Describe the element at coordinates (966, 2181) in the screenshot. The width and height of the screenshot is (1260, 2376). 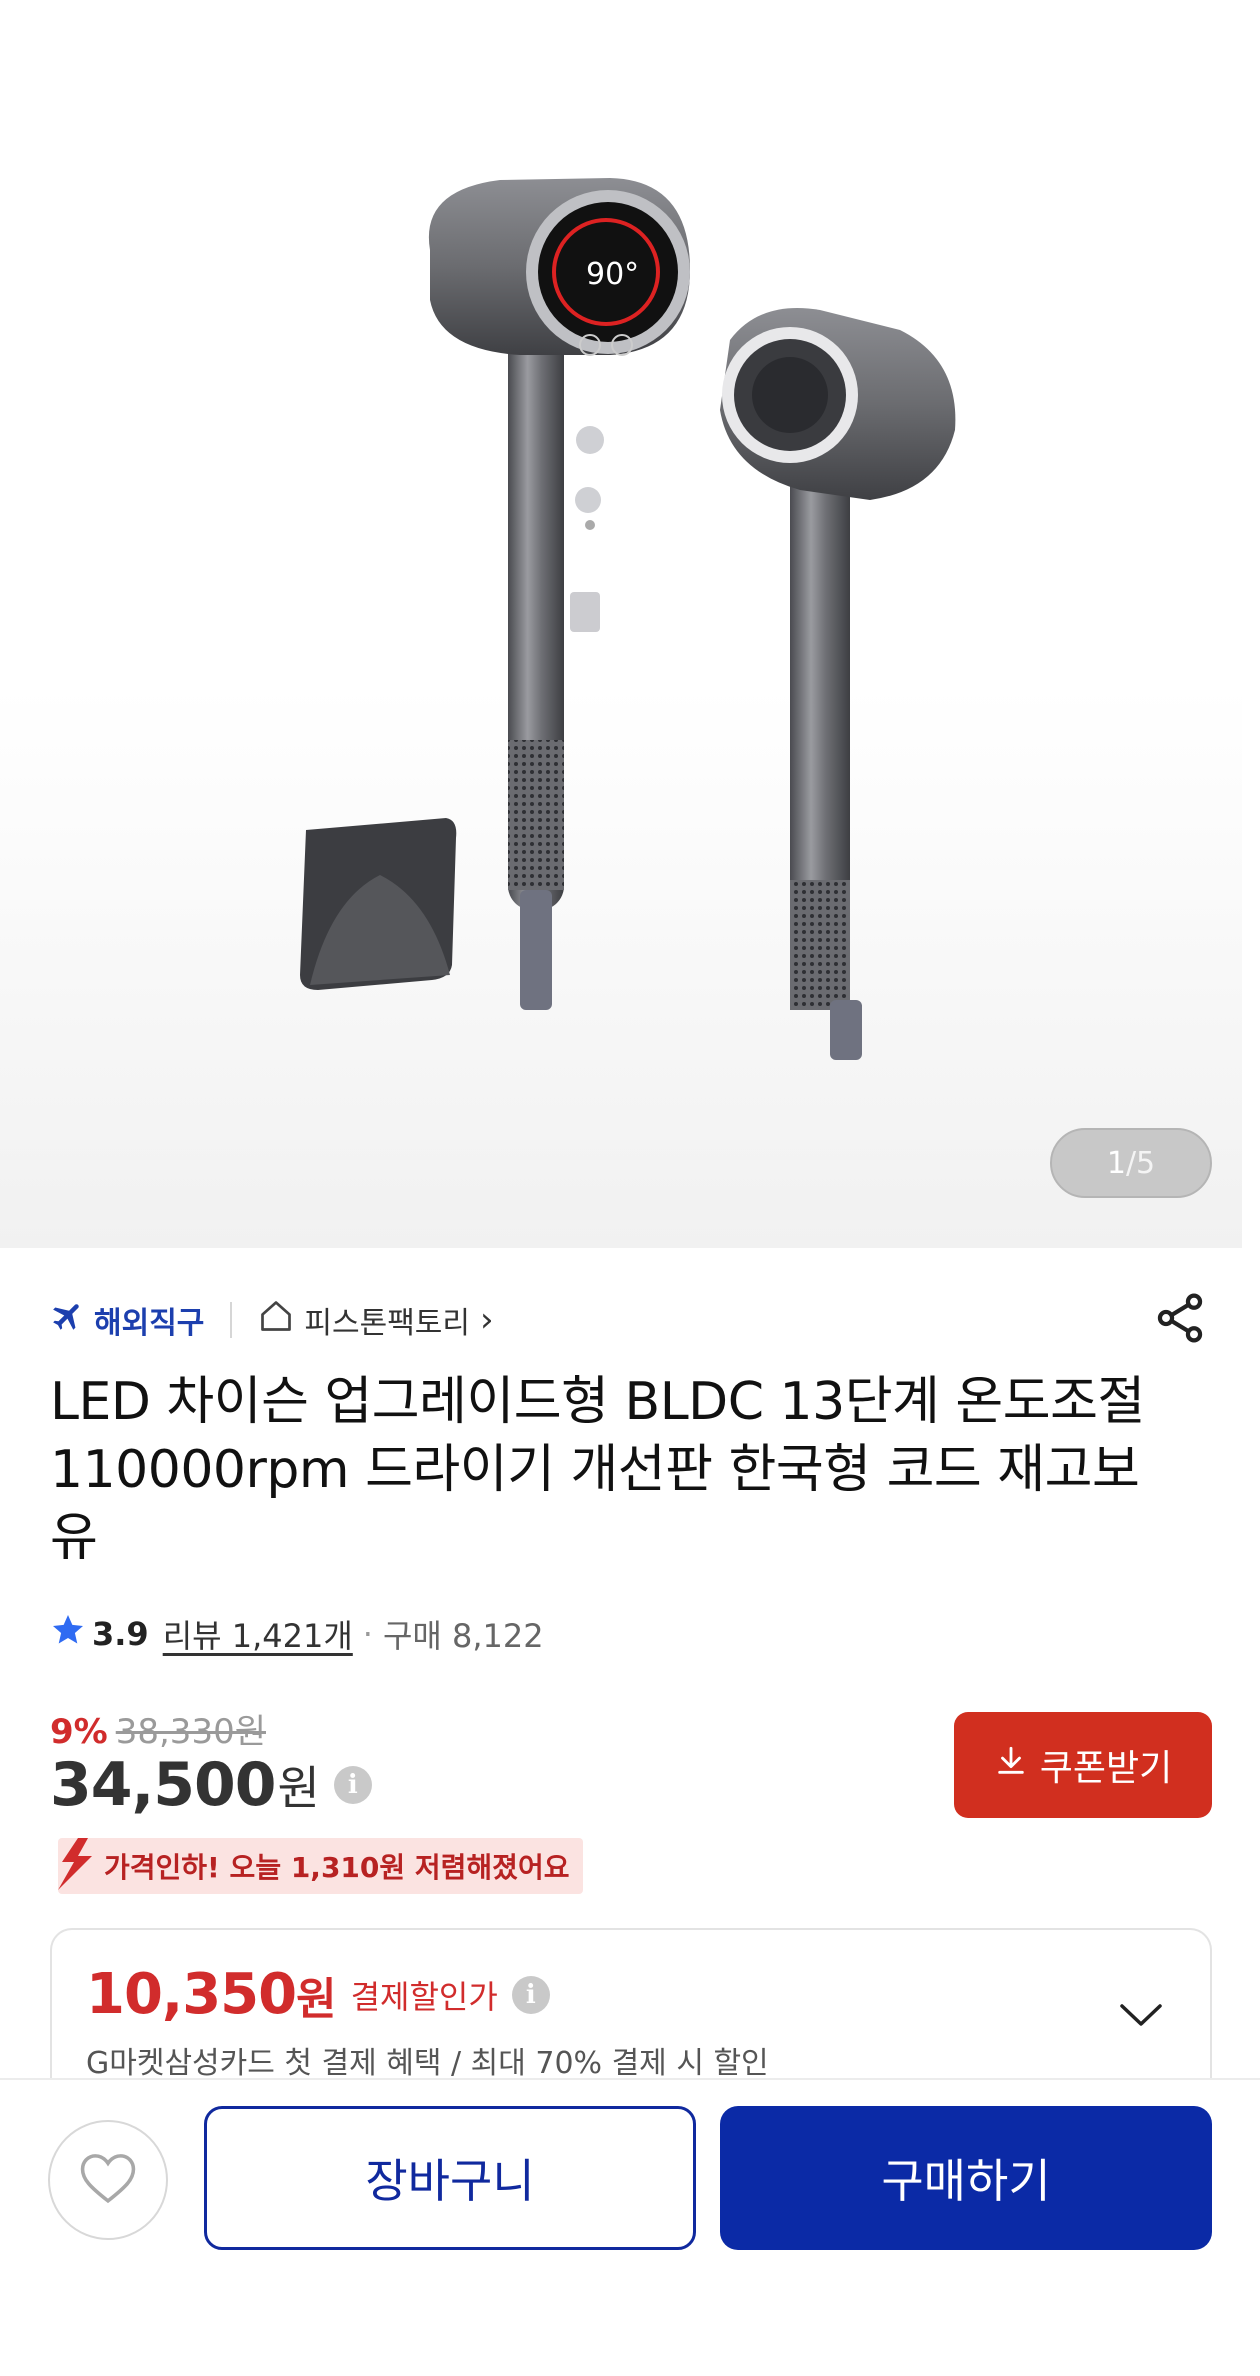
I see `buy-label: 구매하기` at that location.